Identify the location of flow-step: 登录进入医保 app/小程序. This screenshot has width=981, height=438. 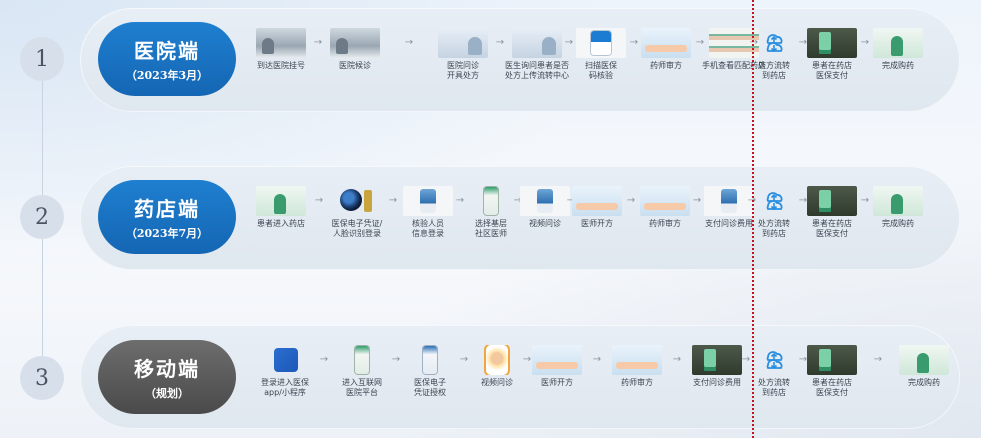
(285, 371).